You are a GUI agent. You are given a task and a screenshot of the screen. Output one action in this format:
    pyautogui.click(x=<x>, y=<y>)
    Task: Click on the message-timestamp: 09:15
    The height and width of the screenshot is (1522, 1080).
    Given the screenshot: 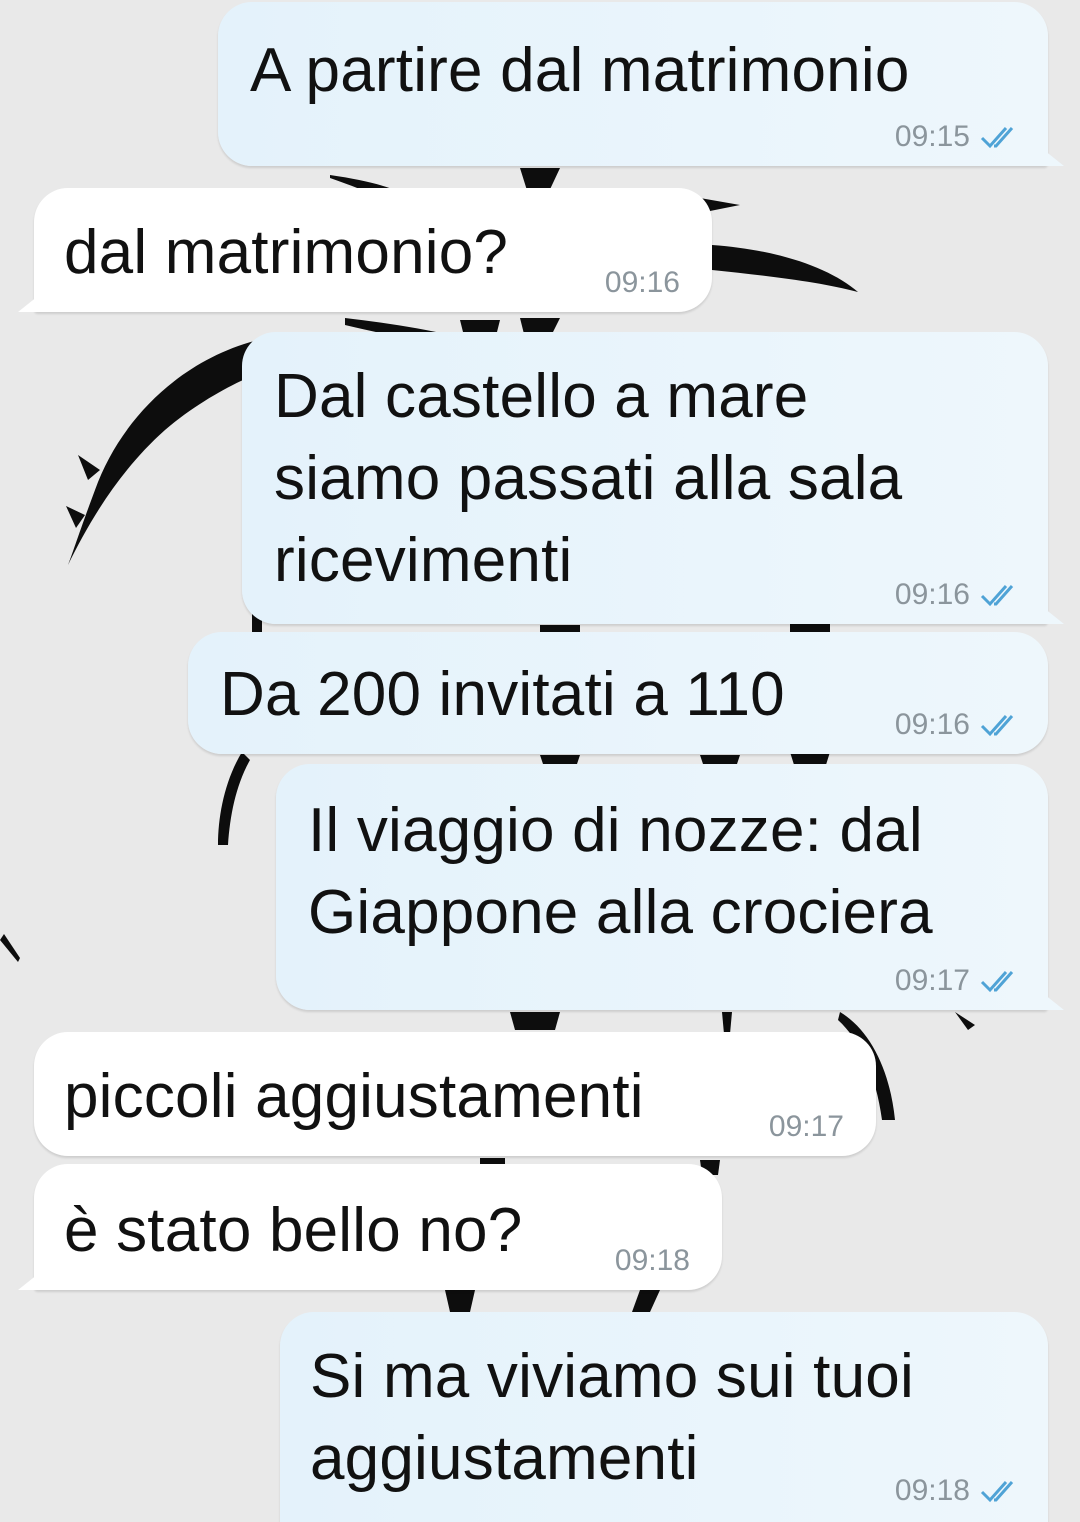 What is the action you would take?
    pyautogui.click(x=932, y=136)
    